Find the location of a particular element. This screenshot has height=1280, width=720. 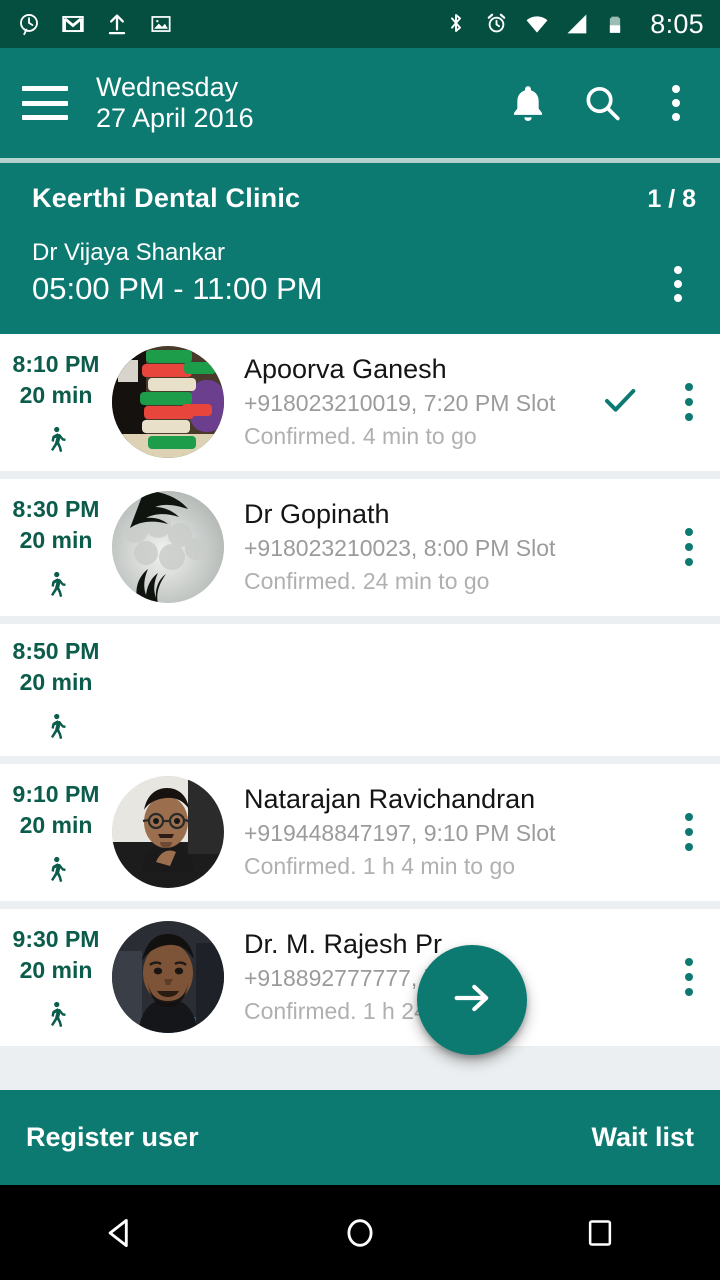

clock-history-icon is located at coordinates (29, 24).